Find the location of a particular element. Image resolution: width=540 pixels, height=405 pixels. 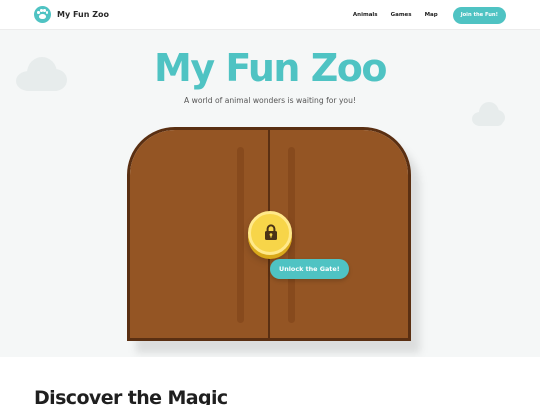

unlock-gate-button: Unlock the Gate! is located at coordinates (309, 269).